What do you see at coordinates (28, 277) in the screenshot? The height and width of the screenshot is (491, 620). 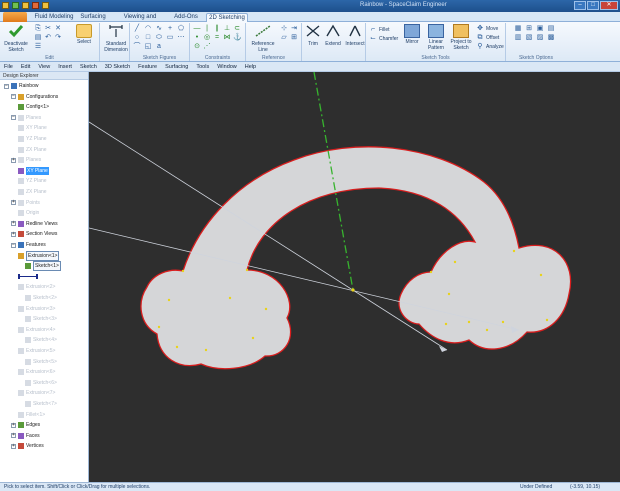 I see `tree-item` at bounding box center [28, 277].